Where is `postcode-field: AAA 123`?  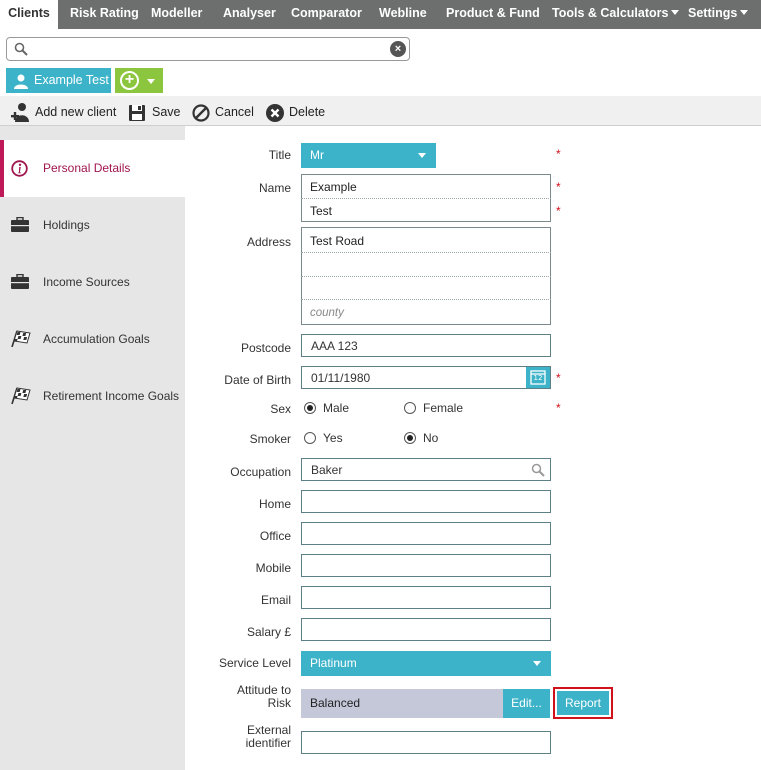 postcode-field: AAA 123 is located at coordinates (426, 345).